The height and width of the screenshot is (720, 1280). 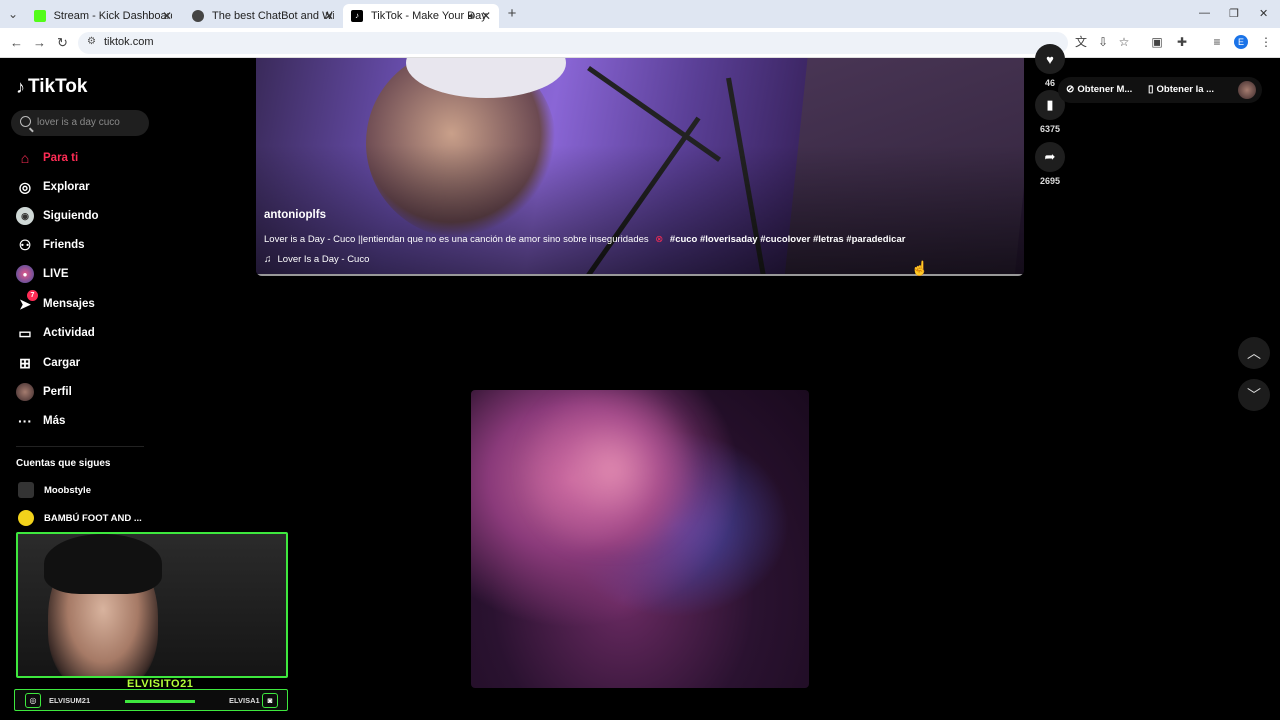 I want to click on tab-search-icon: ⌄, so click(x=13, y=14).